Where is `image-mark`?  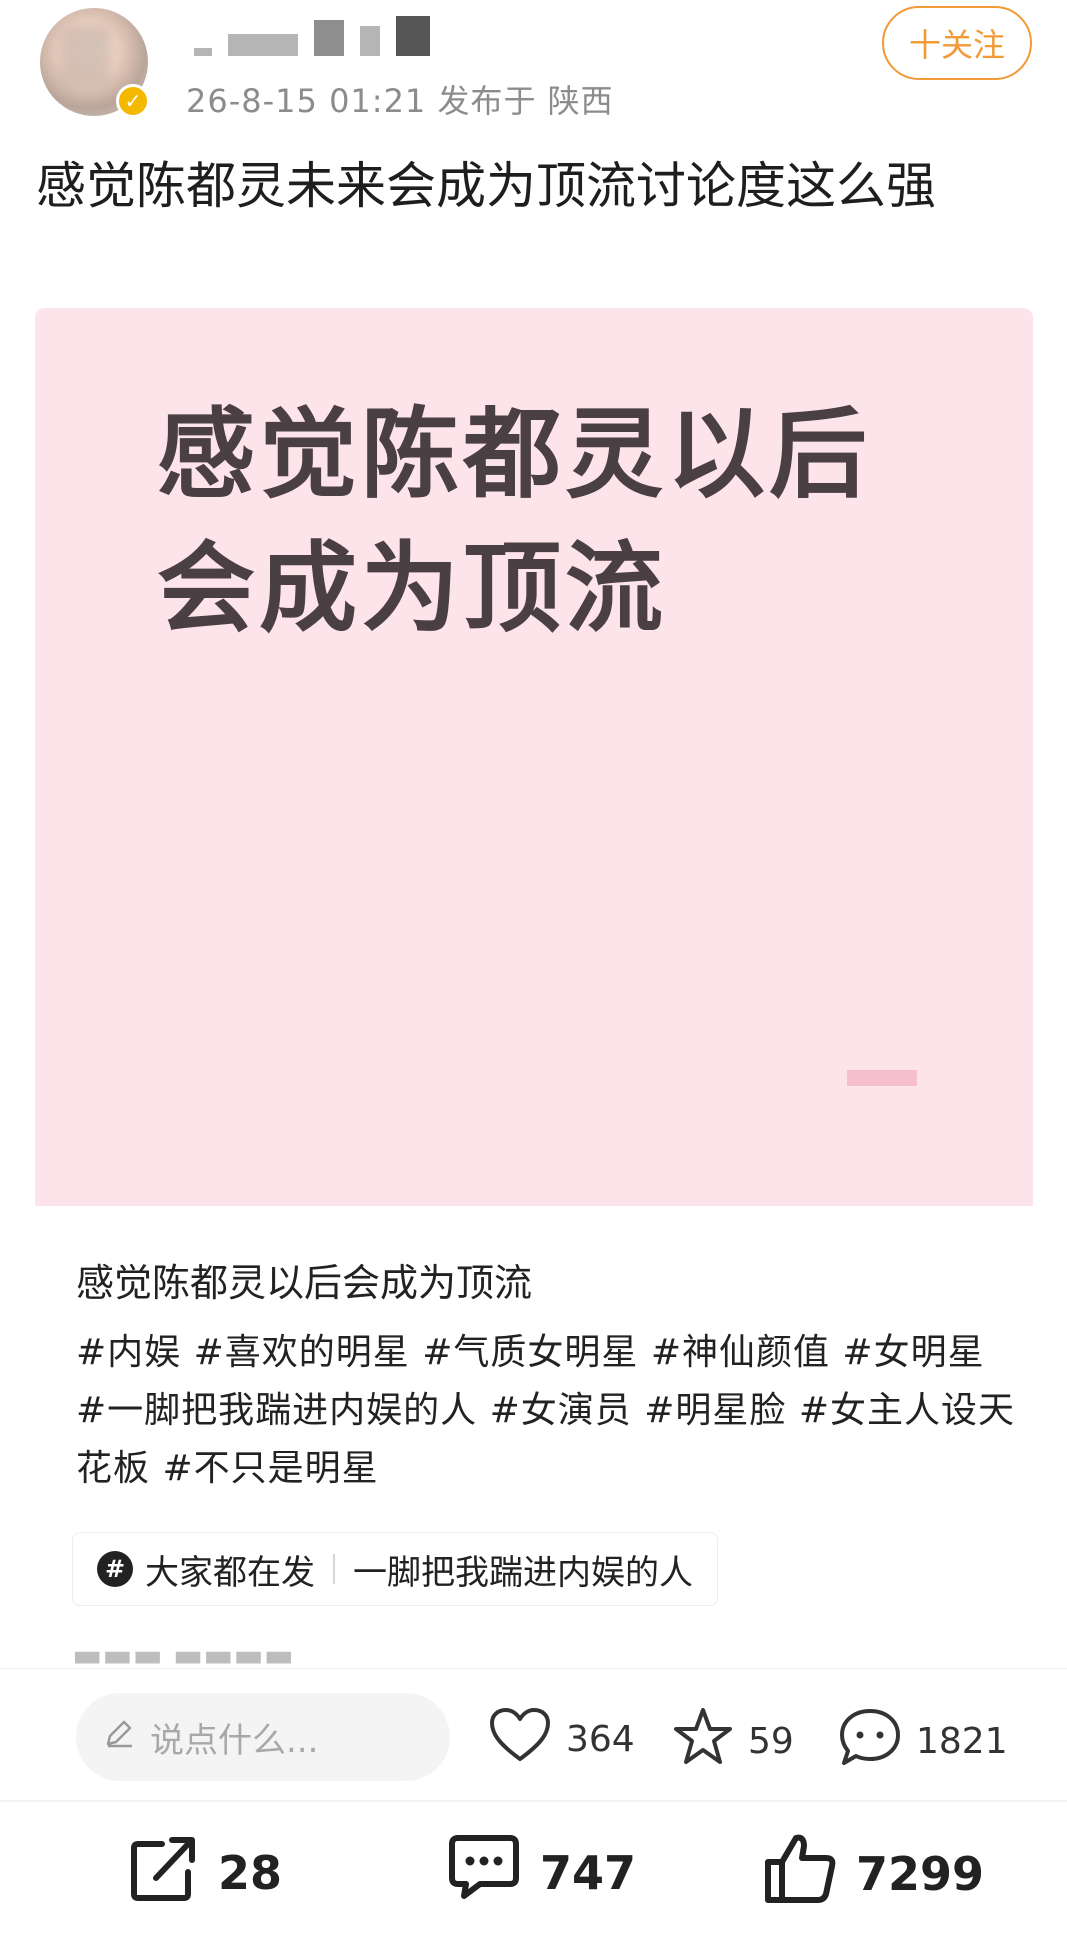
image-mark is located at coordinates (882, 1078).